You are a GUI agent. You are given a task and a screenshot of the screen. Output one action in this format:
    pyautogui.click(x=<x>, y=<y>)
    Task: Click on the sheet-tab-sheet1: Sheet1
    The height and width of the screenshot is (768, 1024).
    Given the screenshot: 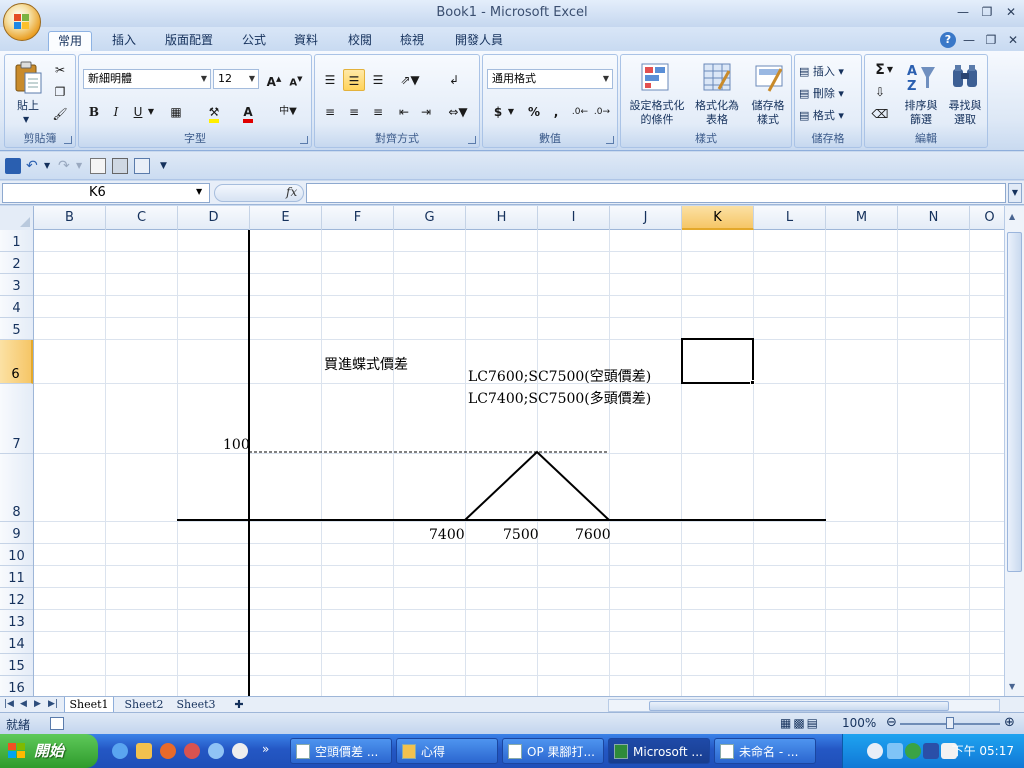 What is the action you would take?
    pyautogui.click(x=89, y=705)
    